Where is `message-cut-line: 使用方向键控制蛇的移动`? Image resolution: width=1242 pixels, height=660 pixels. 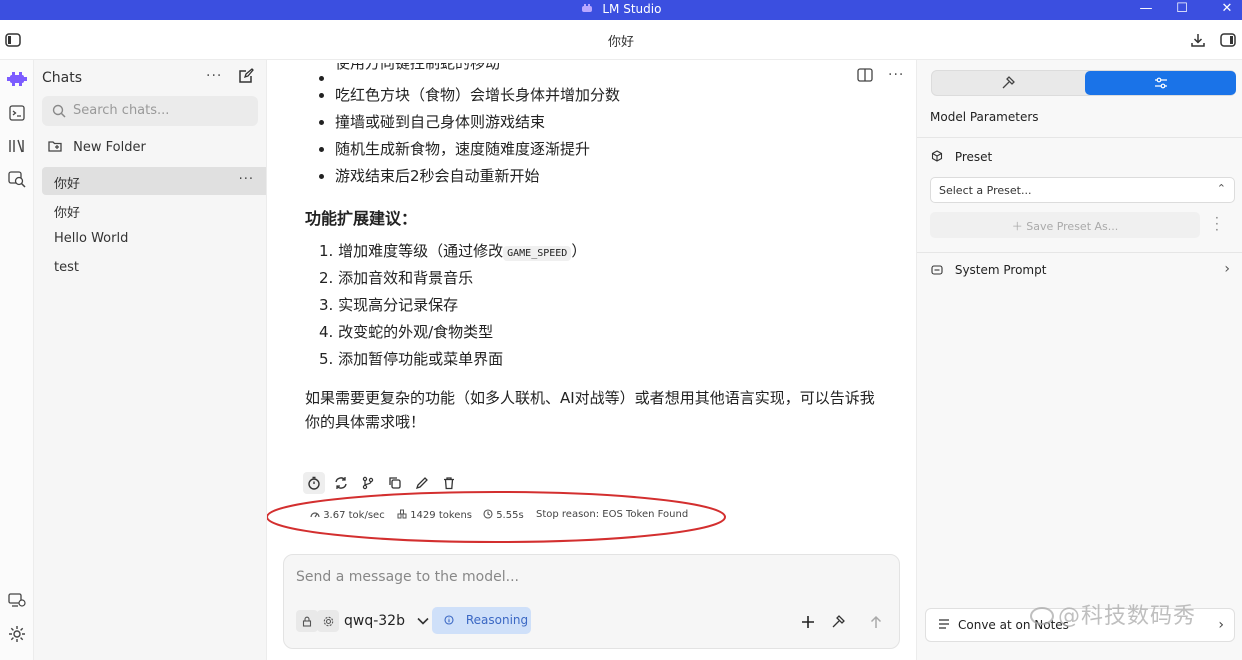 message-cut-line: 使用方向键控制蛇的移动 is located at coordinates (418, 67).